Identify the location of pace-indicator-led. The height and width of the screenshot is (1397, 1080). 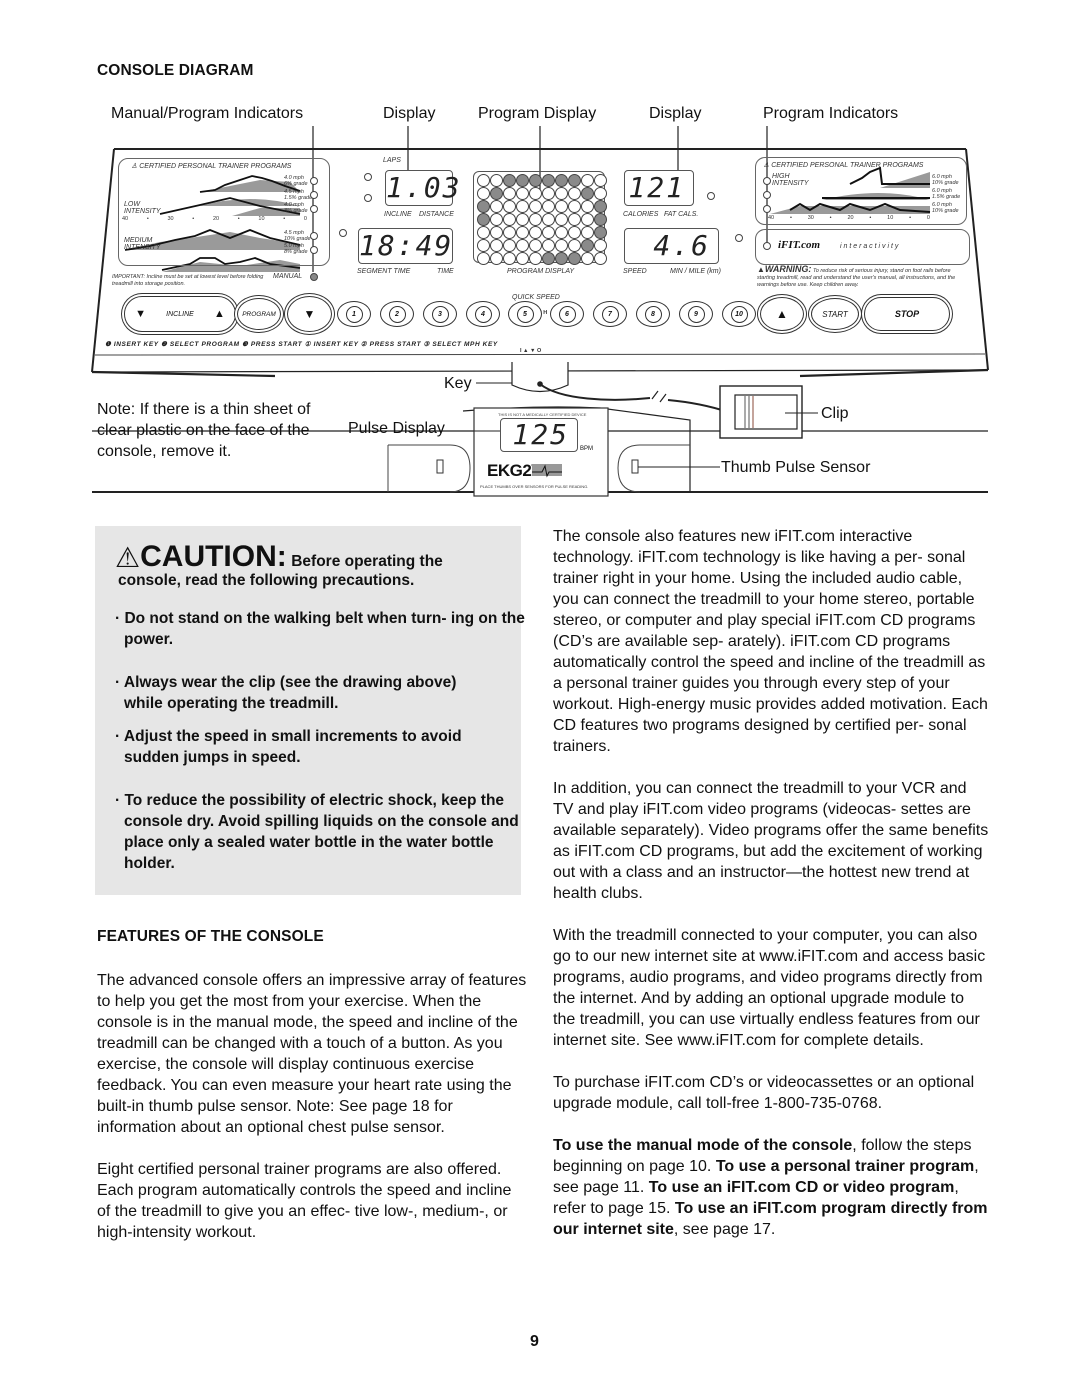
(739, 238).